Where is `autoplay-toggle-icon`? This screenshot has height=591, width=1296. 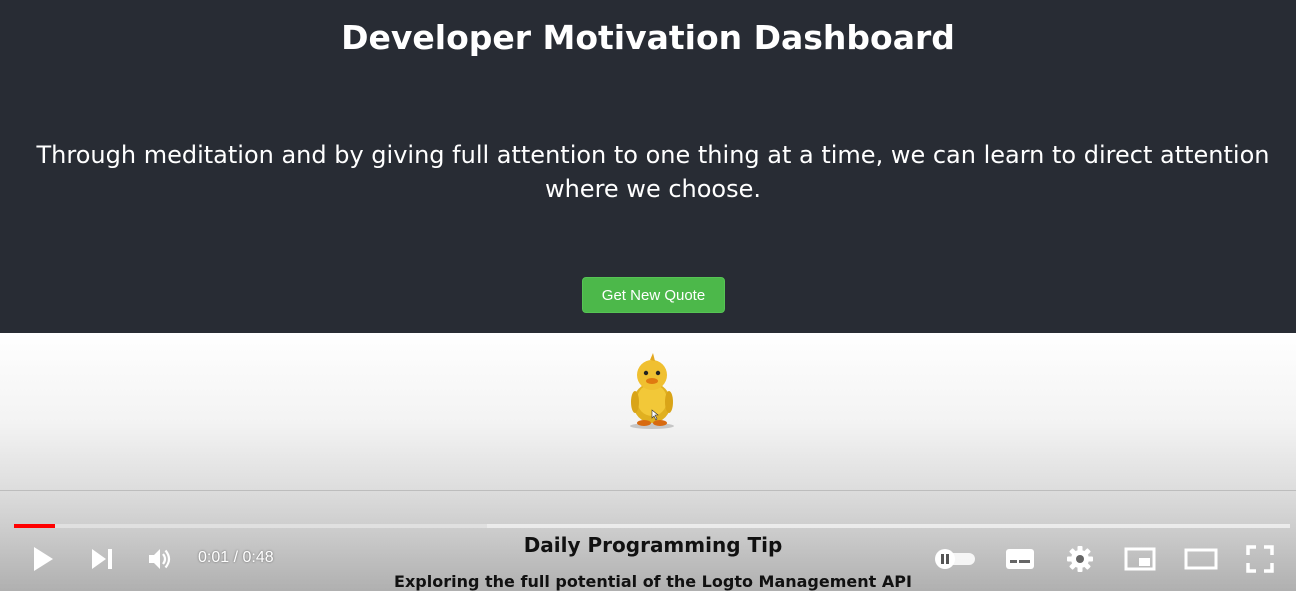 autoplay-toggle-icon is located at coordinates (955, 559).